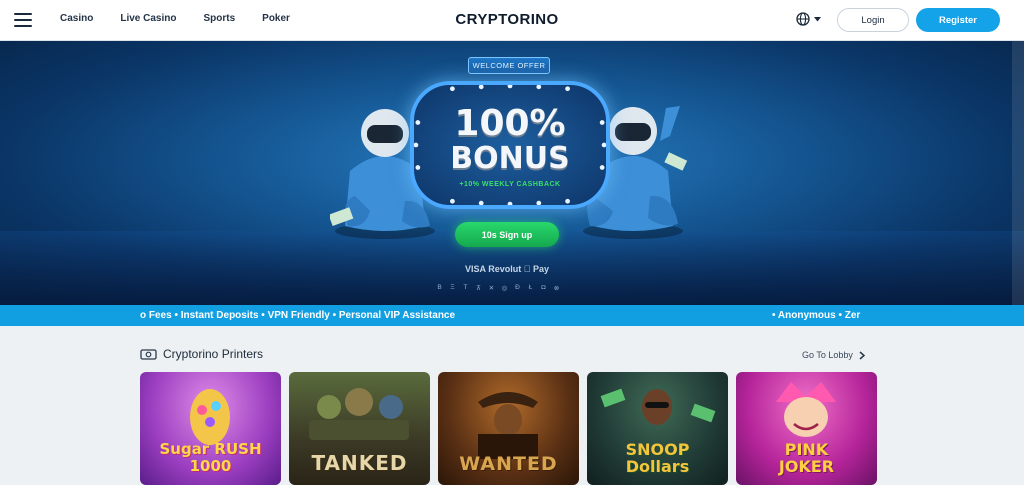  I want to click on chevron-down-icon, so click(817, 18).